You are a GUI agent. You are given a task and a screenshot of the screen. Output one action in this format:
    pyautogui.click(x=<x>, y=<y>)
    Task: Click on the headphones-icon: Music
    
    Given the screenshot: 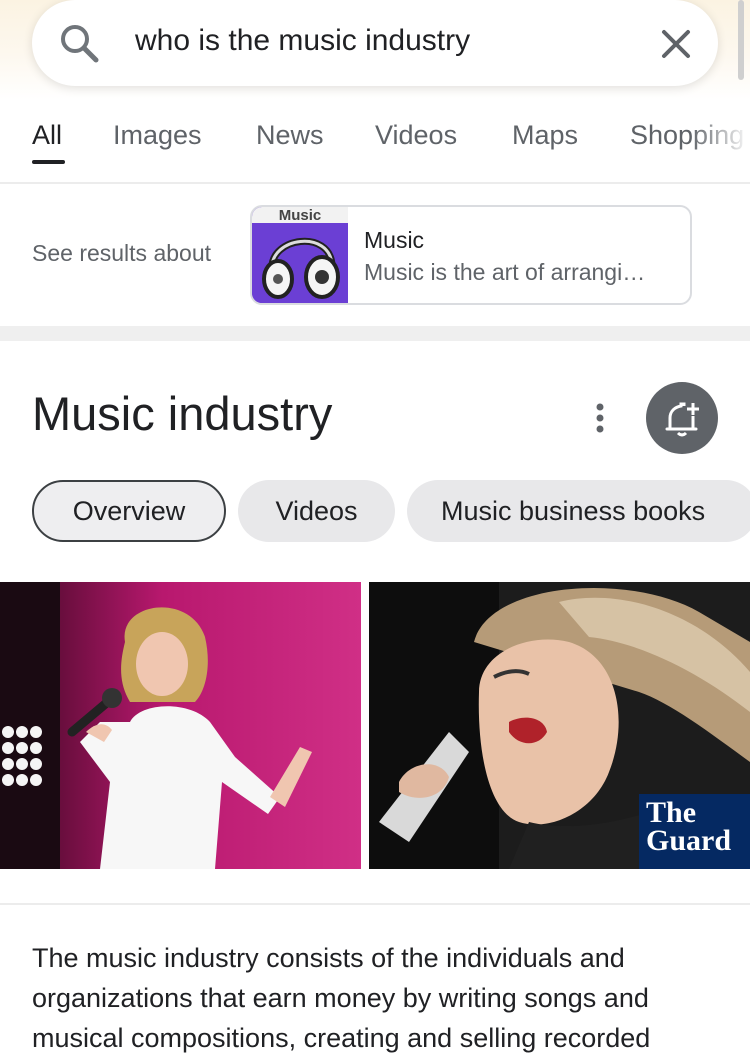 What is the action you would take?
    pyautogui.click(x=300, y=255)
    